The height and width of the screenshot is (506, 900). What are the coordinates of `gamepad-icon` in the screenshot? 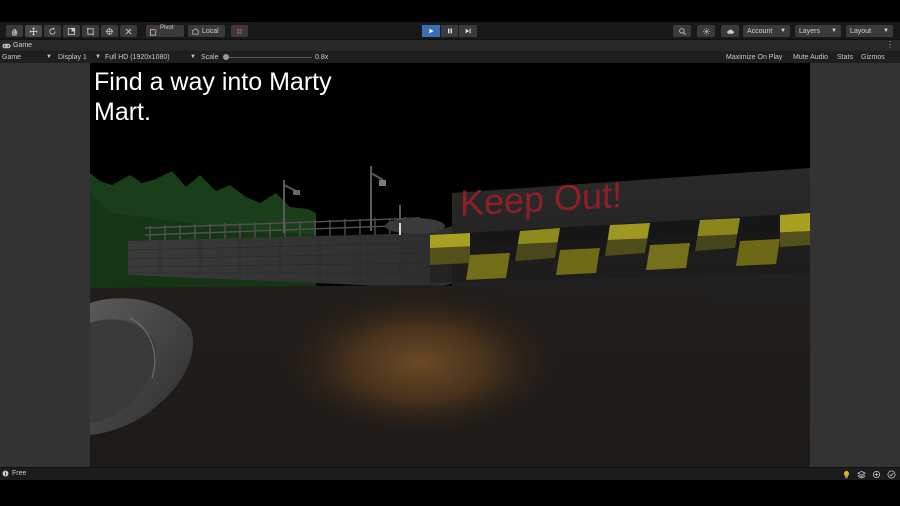 It's located at (6, 45).